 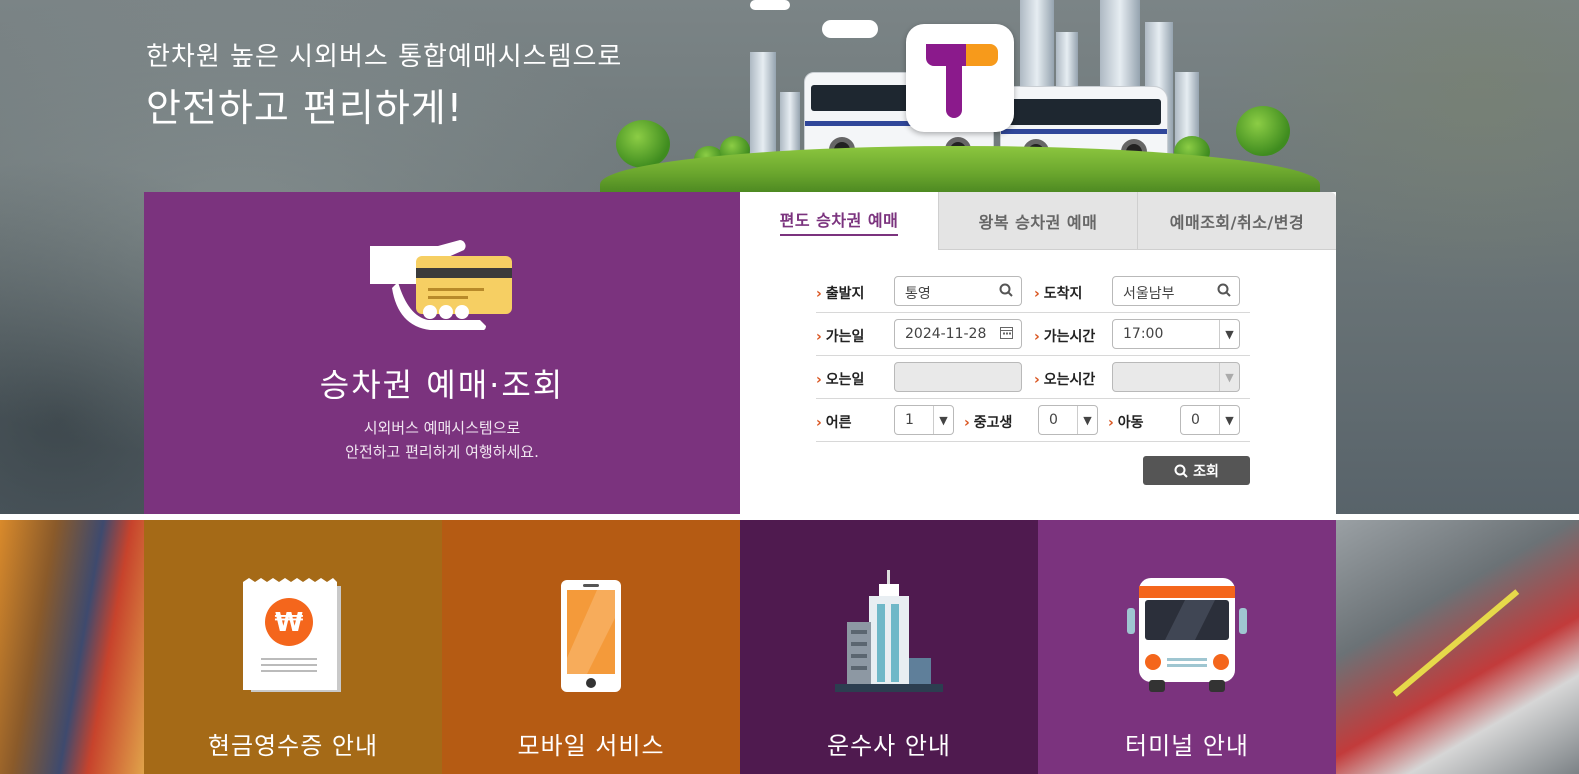 I want to click on tile-terminal-info: 터미널 안내, so click(x=1187, y=647).